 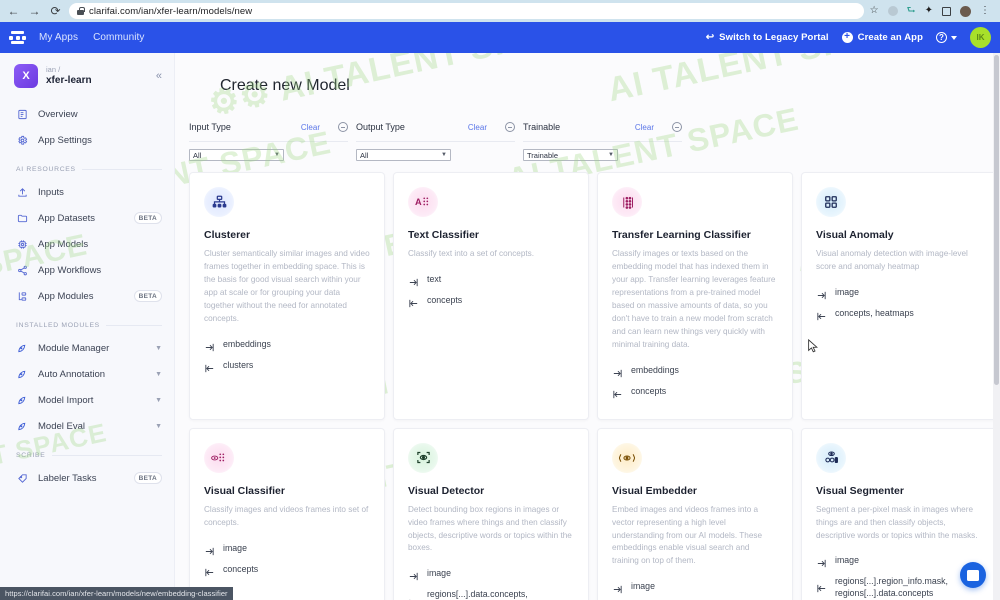 What do you see at coordinates (58, 325) in the screenshot?
I see `section-title: INSTALLED MODULES` at bounding box center [58, 325].